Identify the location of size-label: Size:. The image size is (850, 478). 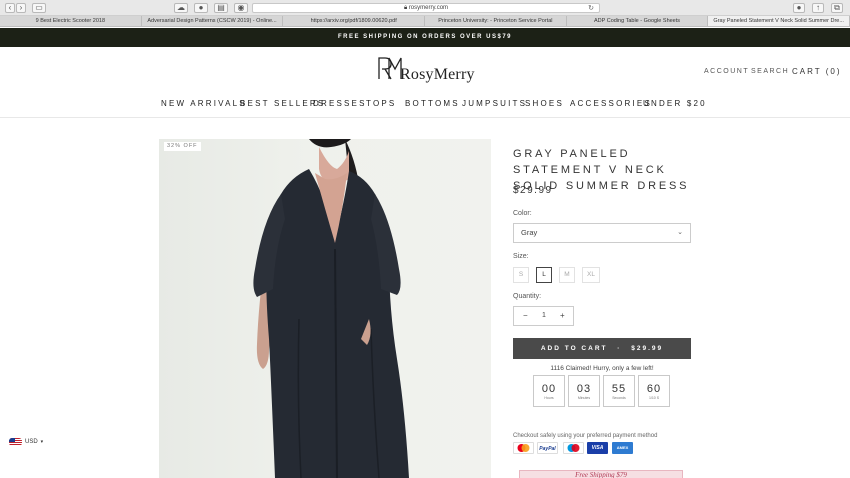
(521, 256).